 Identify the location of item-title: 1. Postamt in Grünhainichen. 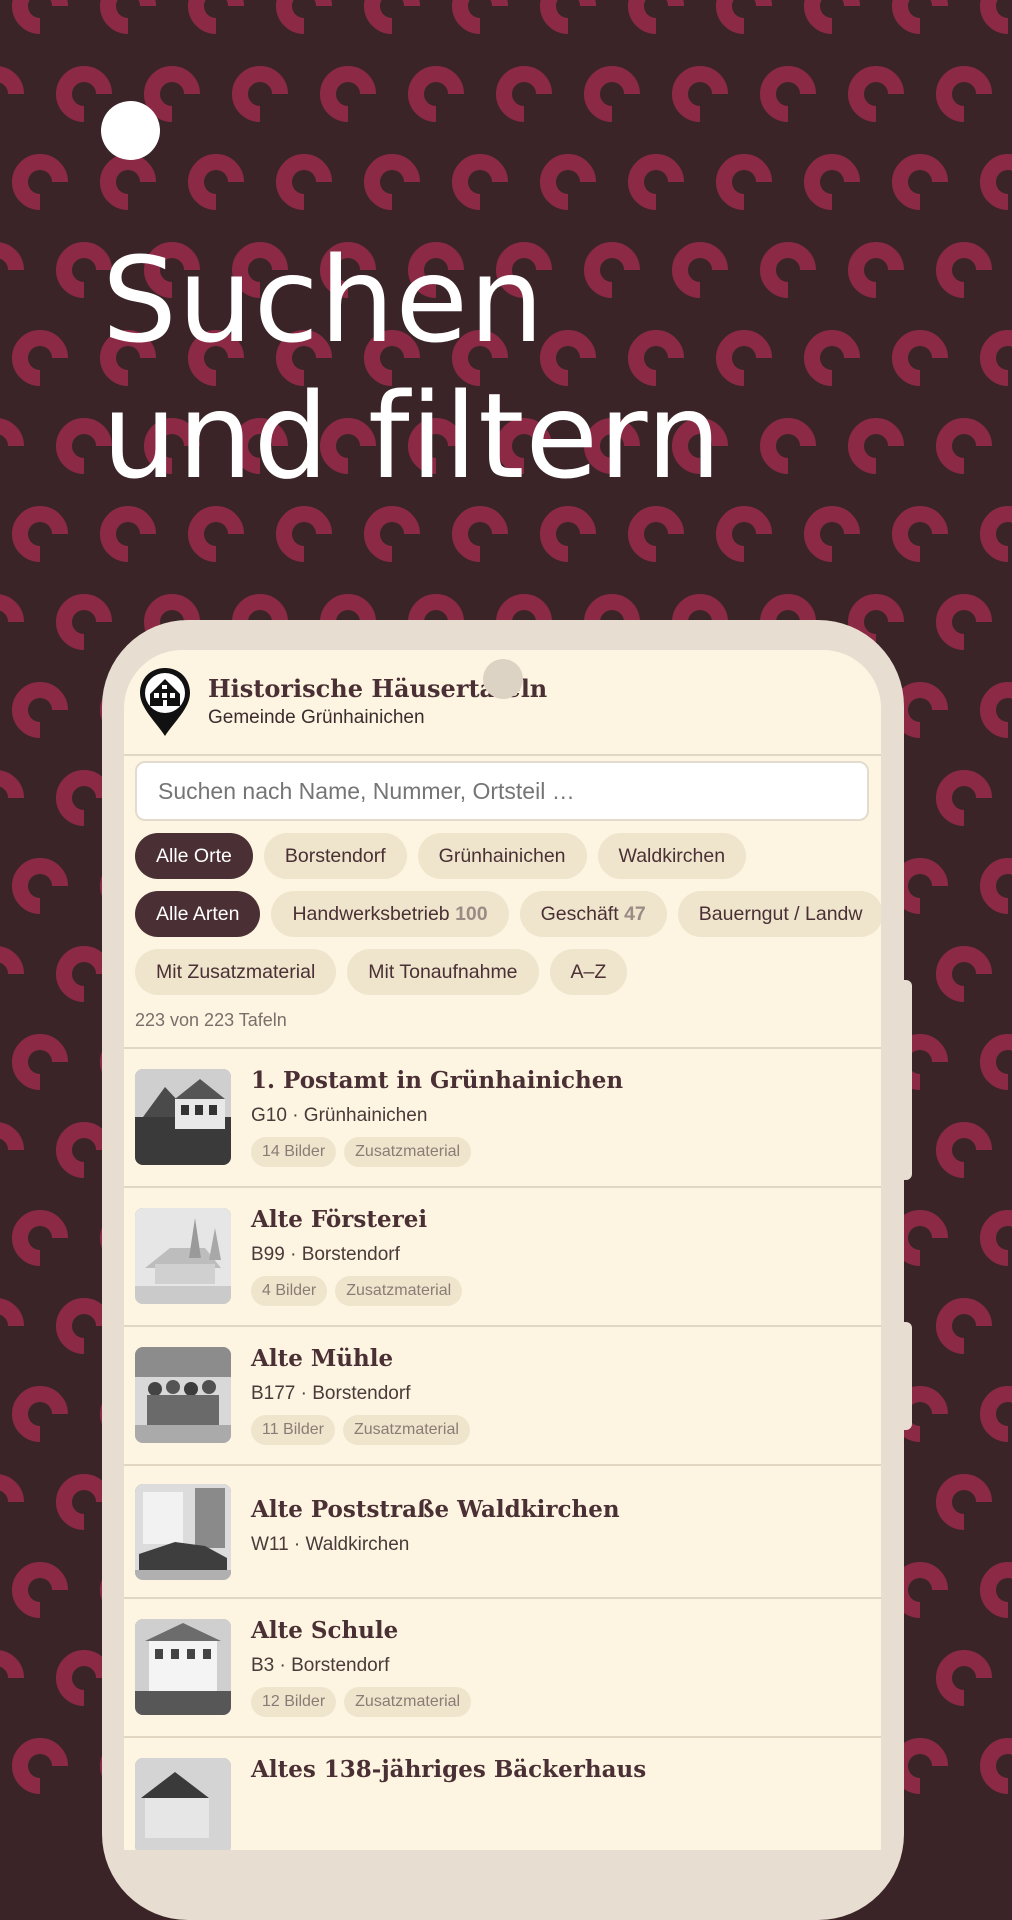
(437, 1080).